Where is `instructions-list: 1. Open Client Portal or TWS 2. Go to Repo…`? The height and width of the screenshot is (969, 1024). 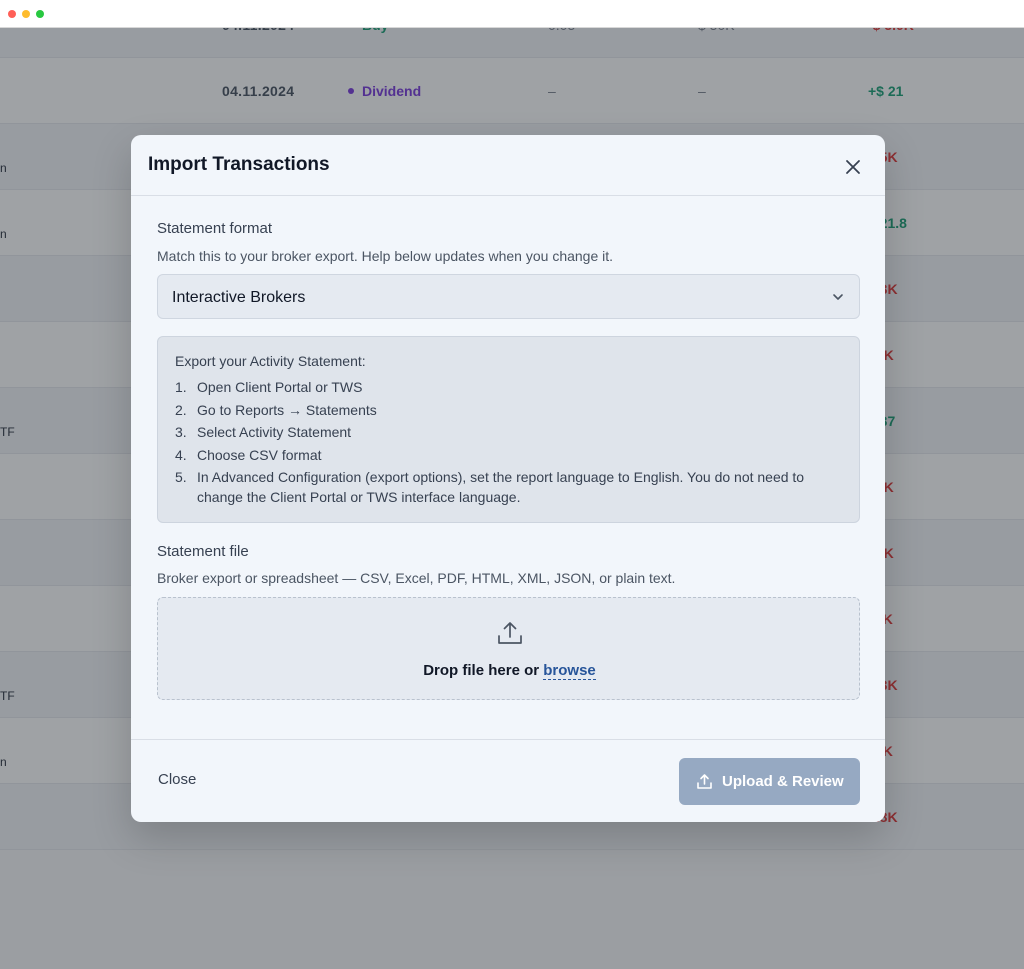 instructions-list: 1. Open Client Portal or TWS 2. Go to Repo… is located at coordinates (510, 443).